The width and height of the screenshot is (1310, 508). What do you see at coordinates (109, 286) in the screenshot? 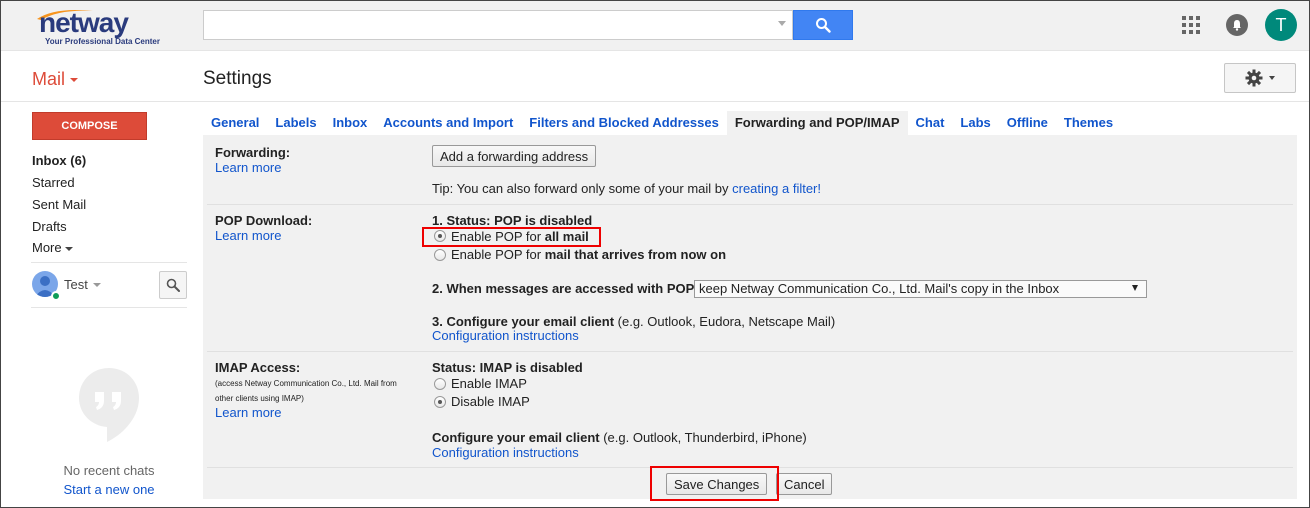
I see `chat-user-row: Test` at bounding box center [109, 286].